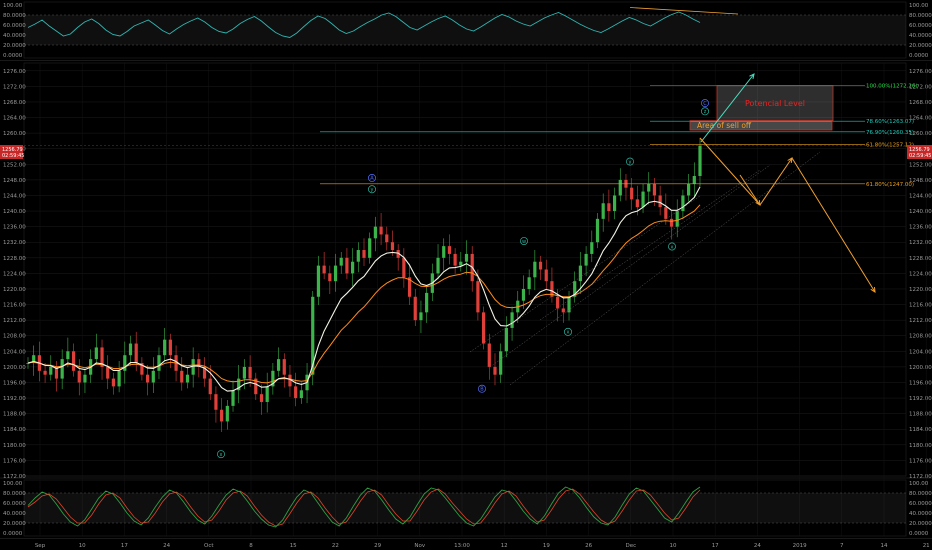  I want to click on wave-label: C, so click(705, 104).